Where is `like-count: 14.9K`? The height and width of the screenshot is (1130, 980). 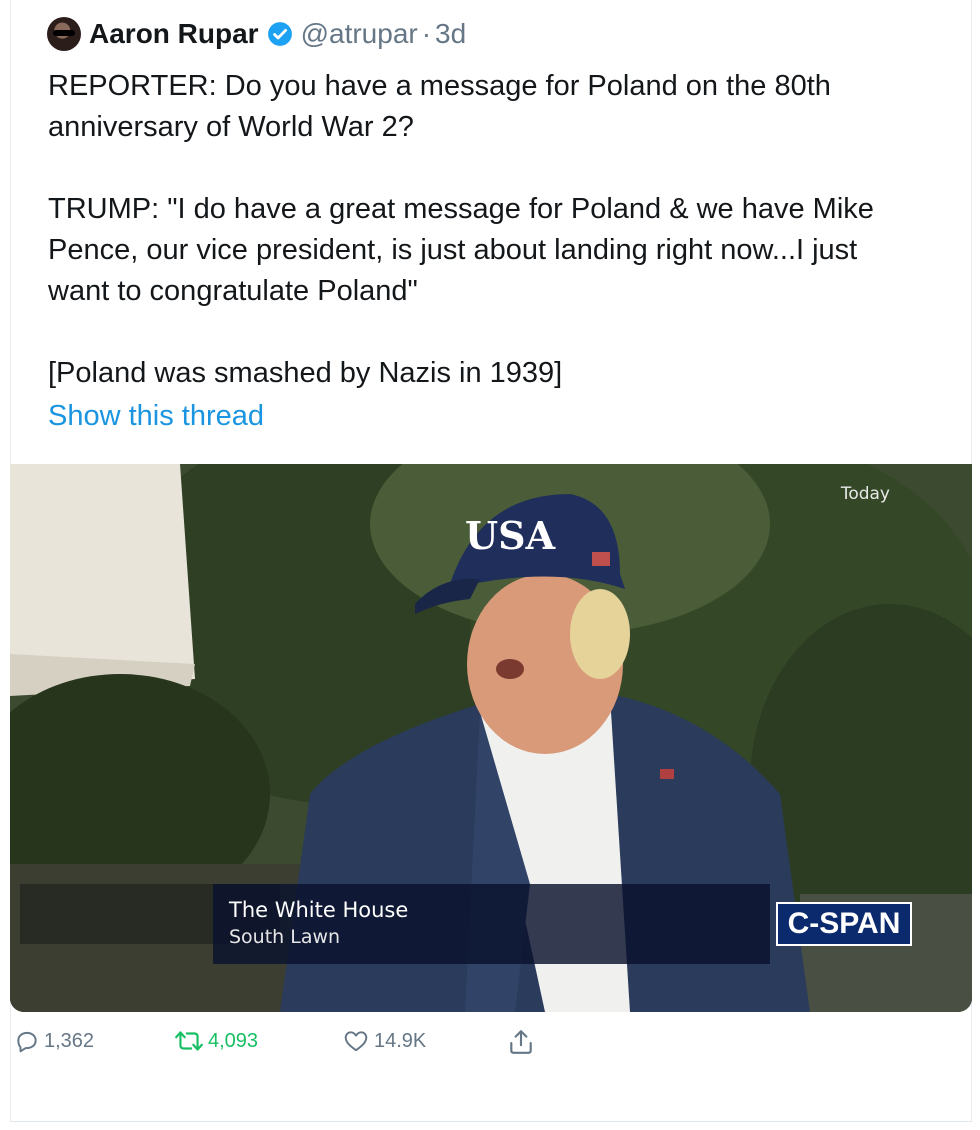 like-count: 14.9K is located at coordinates (400, 1040).